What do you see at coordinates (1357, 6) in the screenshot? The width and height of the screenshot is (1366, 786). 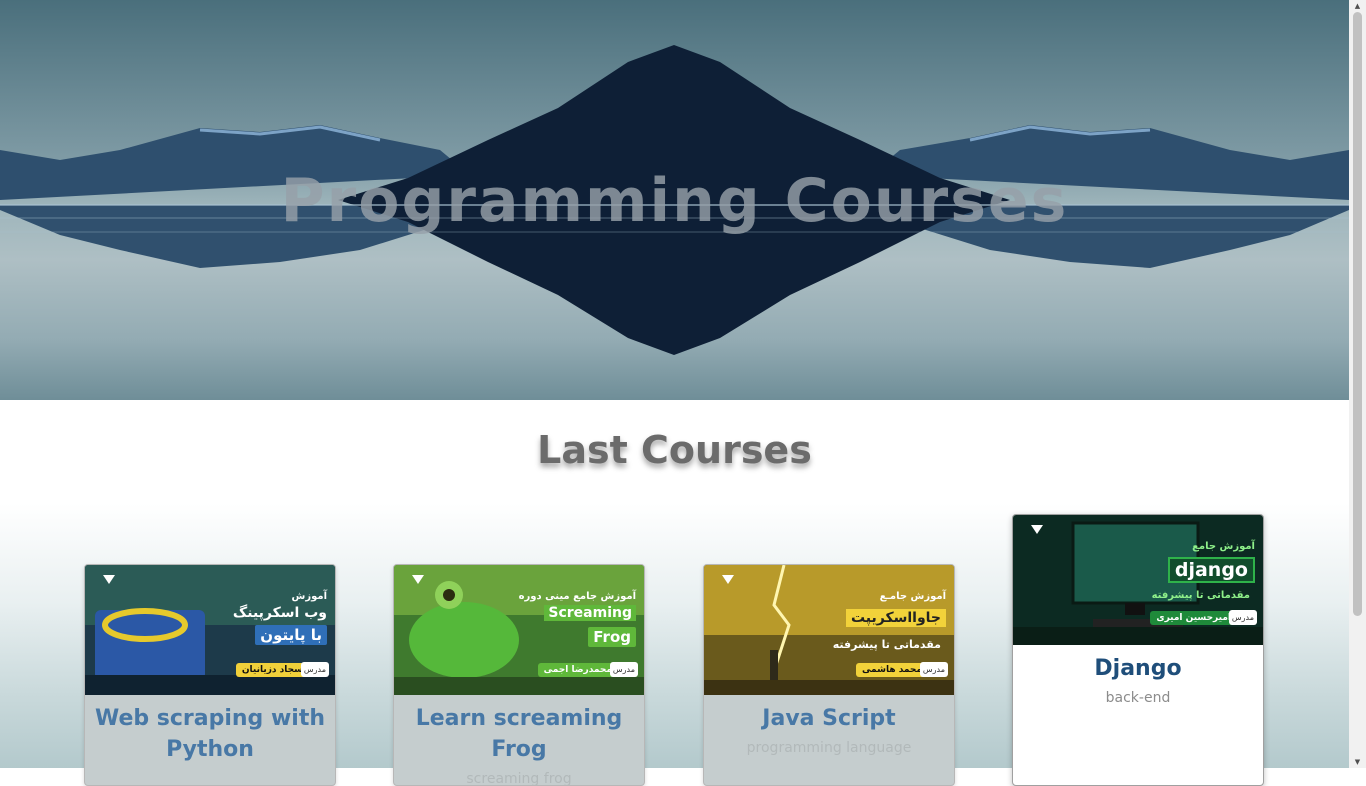 I see `scroll-up-arrow-icon: ▲` at bounding box center [1357, 6].